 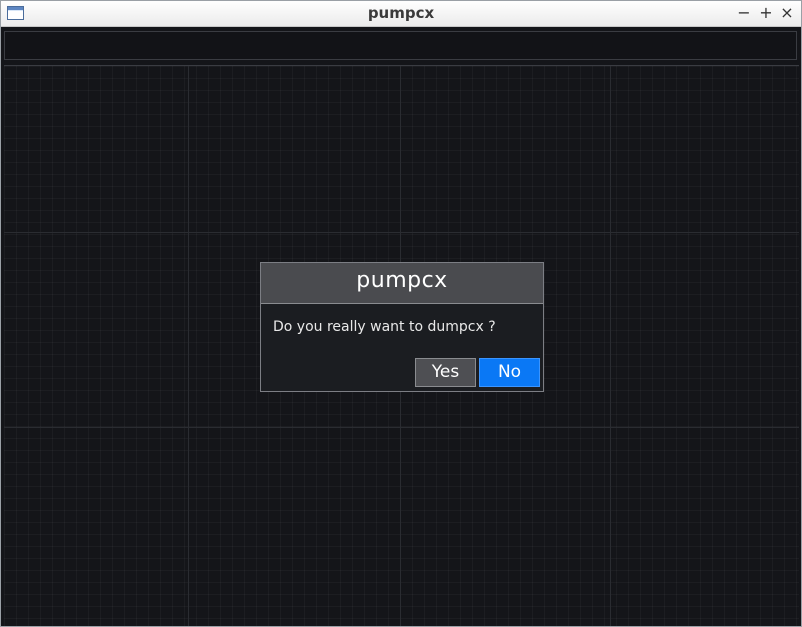 I want to click on no-button: No, so click(x=509, y=372).